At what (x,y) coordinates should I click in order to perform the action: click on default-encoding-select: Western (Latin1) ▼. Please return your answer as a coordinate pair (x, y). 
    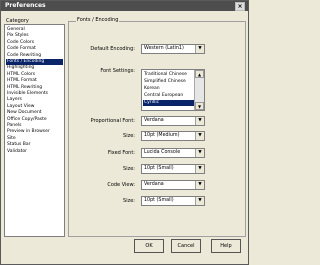
    Looking at the image, I should click on (173, 49).